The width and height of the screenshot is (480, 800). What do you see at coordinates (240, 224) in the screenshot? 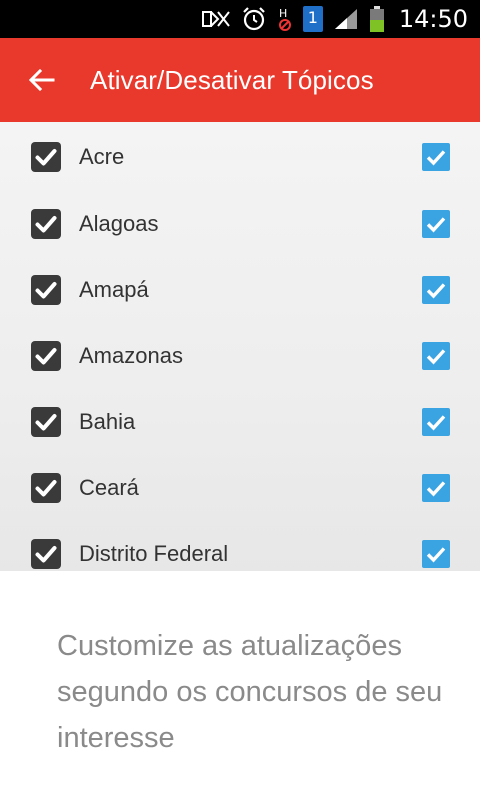
I see `topic-row: Alagoas` at bounding box center [240, 224].